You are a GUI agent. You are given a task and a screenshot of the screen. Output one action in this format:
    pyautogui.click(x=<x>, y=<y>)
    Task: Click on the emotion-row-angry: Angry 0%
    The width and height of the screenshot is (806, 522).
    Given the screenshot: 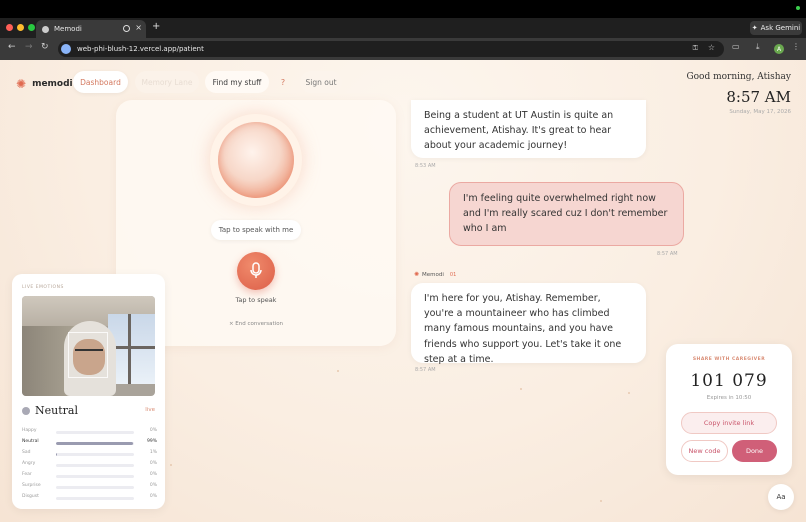 What is the action you would take?
    pyautogui.click(x=89, y=465)
    